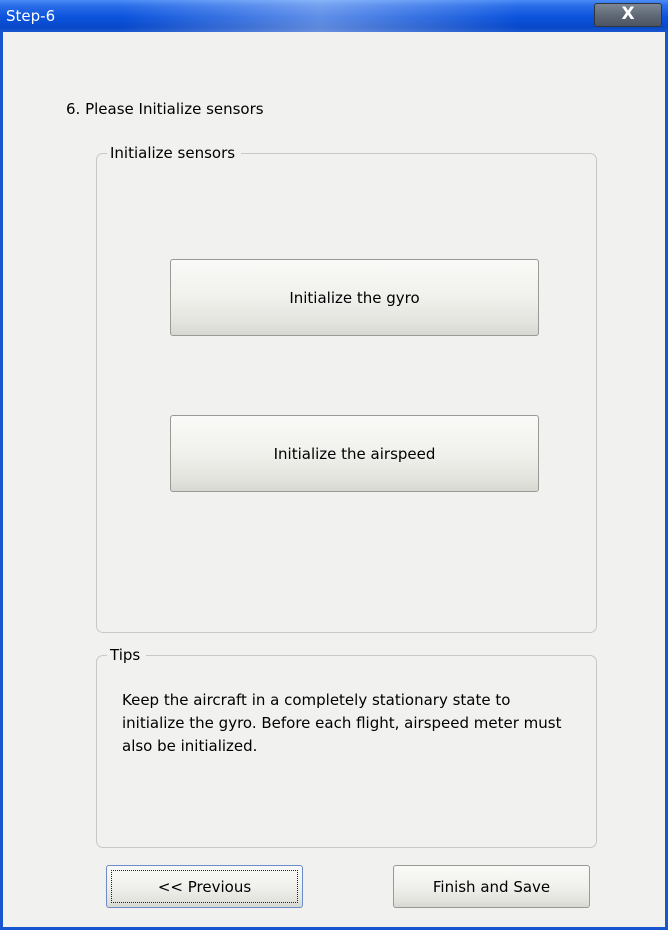  I want to click on previous-button: << Previous, so click(204, 886).